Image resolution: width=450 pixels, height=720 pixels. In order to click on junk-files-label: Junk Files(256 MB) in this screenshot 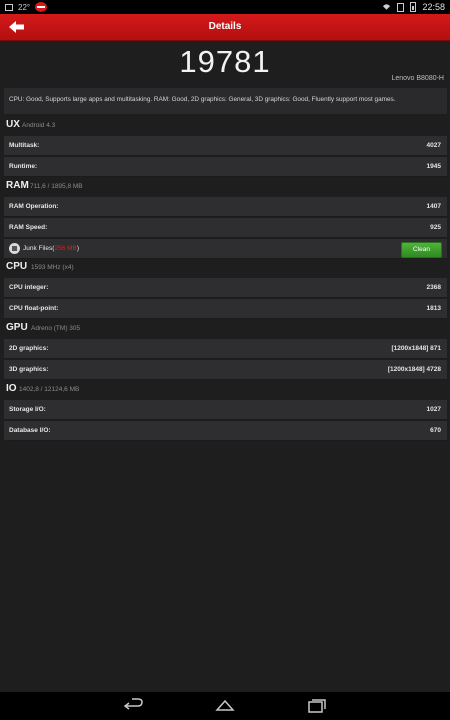, I will do `click(51, 248)`.